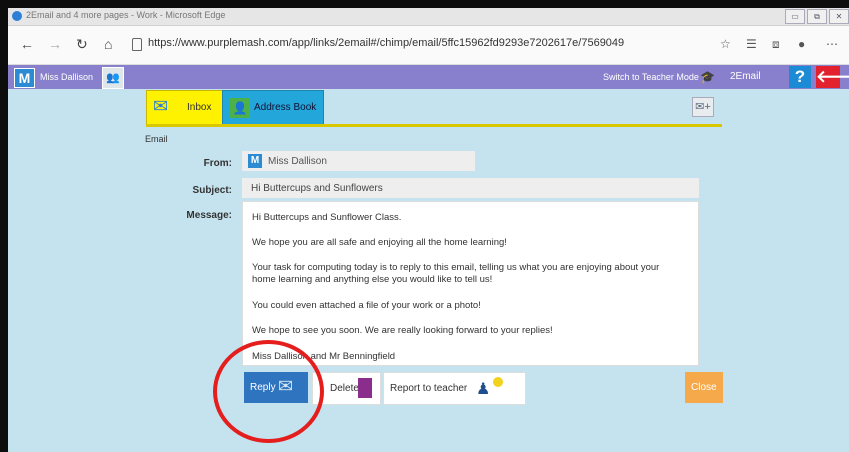 The image size is (849, 452). Describe the element at coordinates (27, 44) in the screenshot. I see `back-arrow-icon: ←` at that location.